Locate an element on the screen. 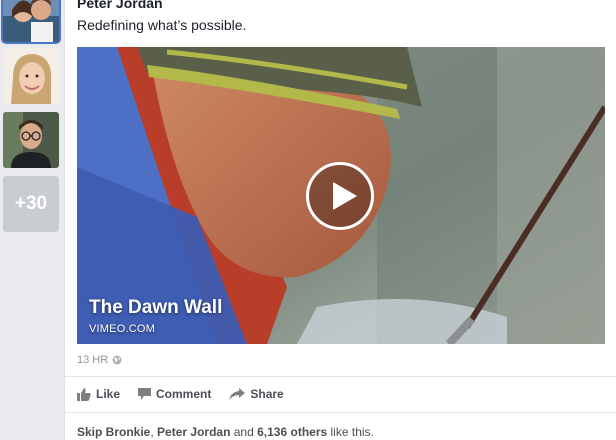 Image resolution: width=616 pixels, height=440 pixels. play-icon is located at coordinates (345, 196).